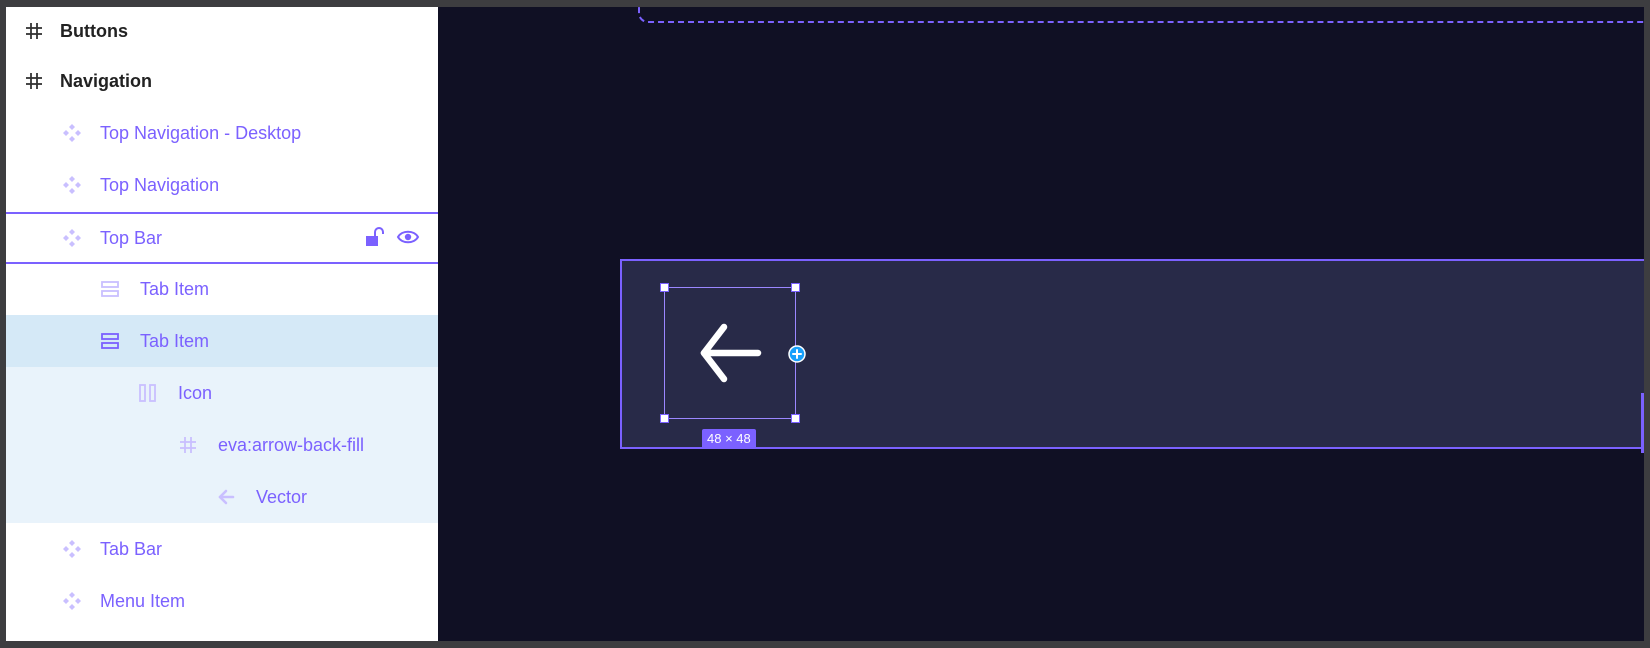 This screenshot has height=648, width=1650. Describe the element at coordinates (795, 287) in the screenshot. I see `resize-handle-top-right` at that location.